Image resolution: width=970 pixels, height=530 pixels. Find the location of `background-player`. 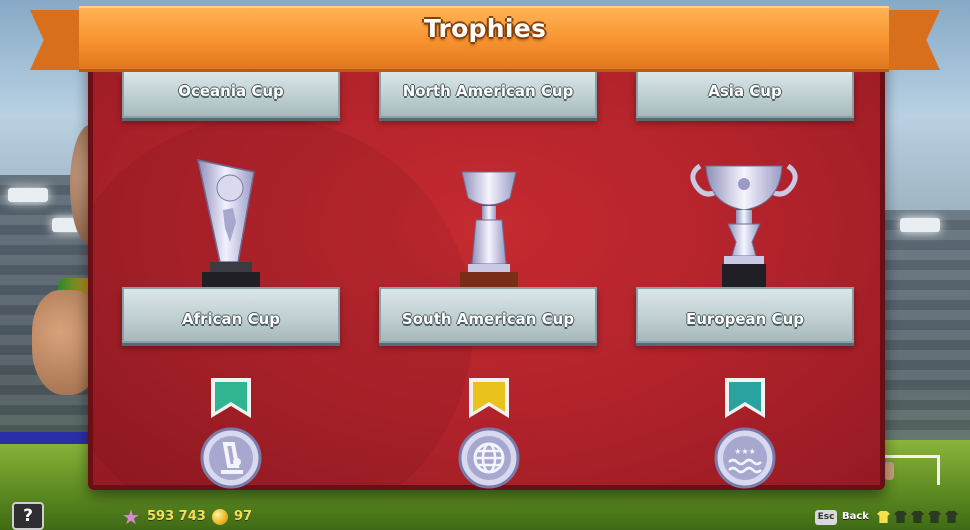

background-player is located at coordinates (889, 471).